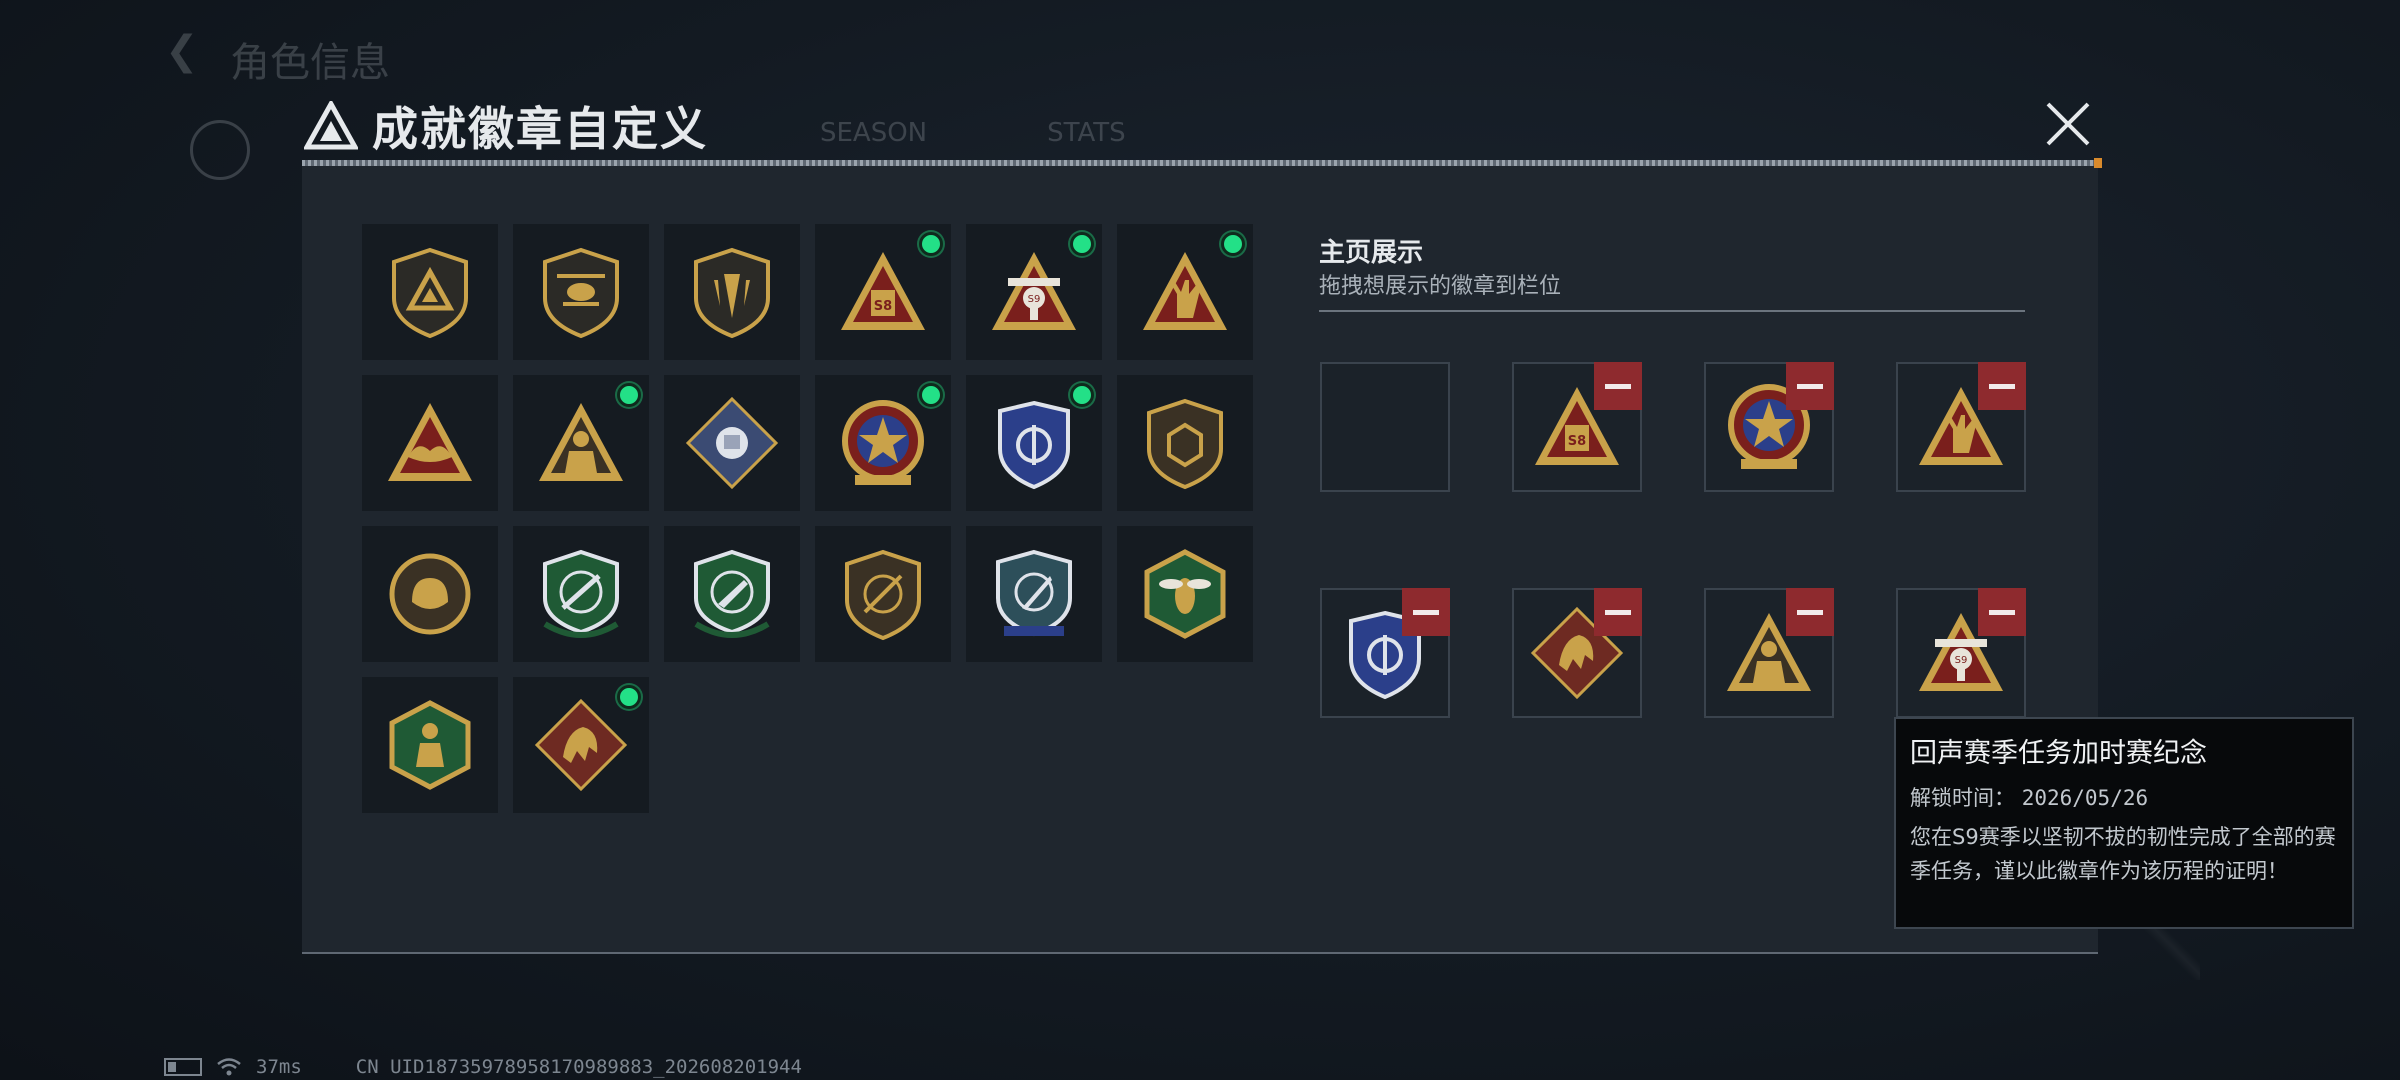 This screenshot has height=1080, width=2400. I want to click on close-icon, so click(2068, 124).